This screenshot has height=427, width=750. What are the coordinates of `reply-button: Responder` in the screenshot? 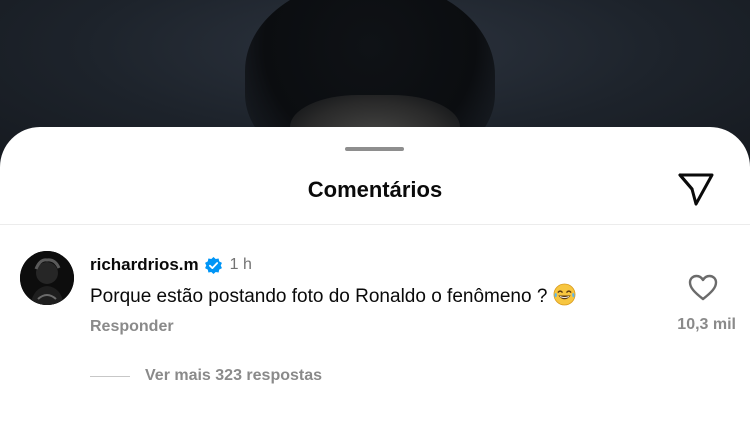 It's located at (132, 327).